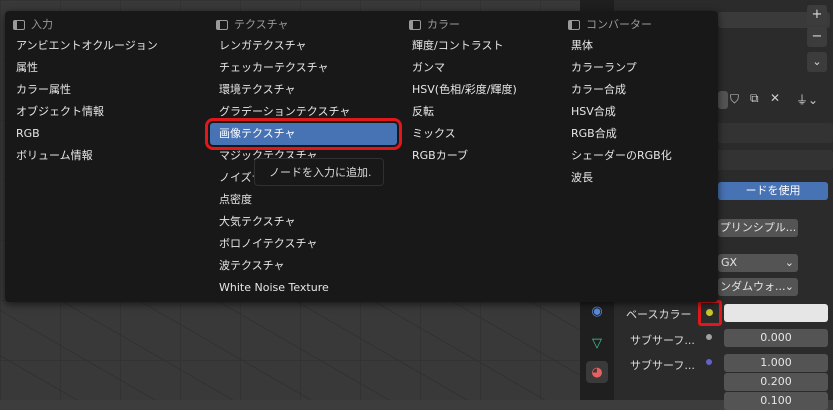 This screenshot has height=410, width=833. I want to click on base-color-swatch, so click(776, 313).